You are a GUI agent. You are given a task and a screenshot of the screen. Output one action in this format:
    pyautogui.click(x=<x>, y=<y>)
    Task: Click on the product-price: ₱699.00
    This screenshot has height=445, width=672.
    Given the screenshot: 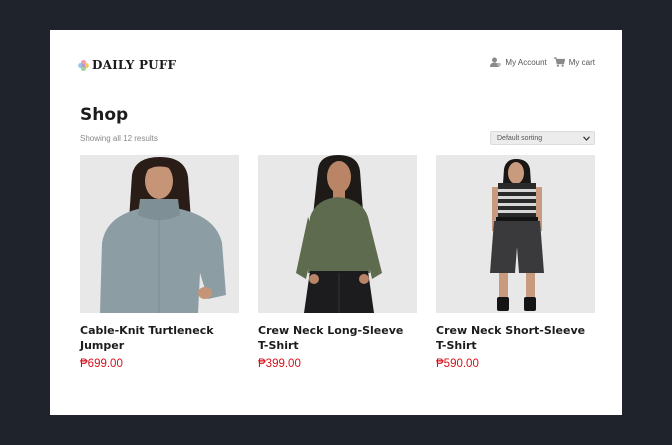 What is the action you would take?
    pyautogui.click(x=101, y=364)
    